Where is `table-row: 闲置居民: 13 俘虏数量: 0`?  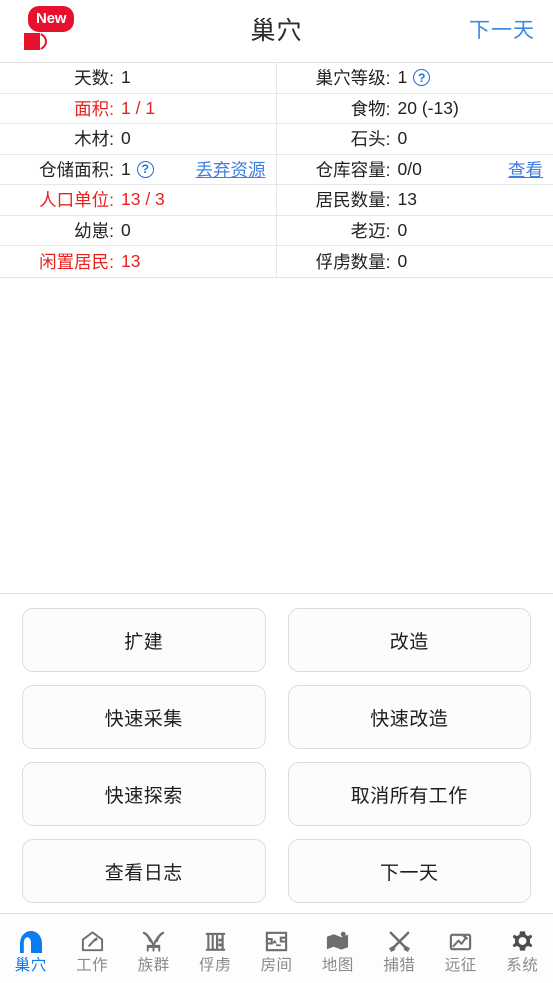 table-row: 闲置居民: 13 俘虏数量: 0 is located at coordinates (276, 261).